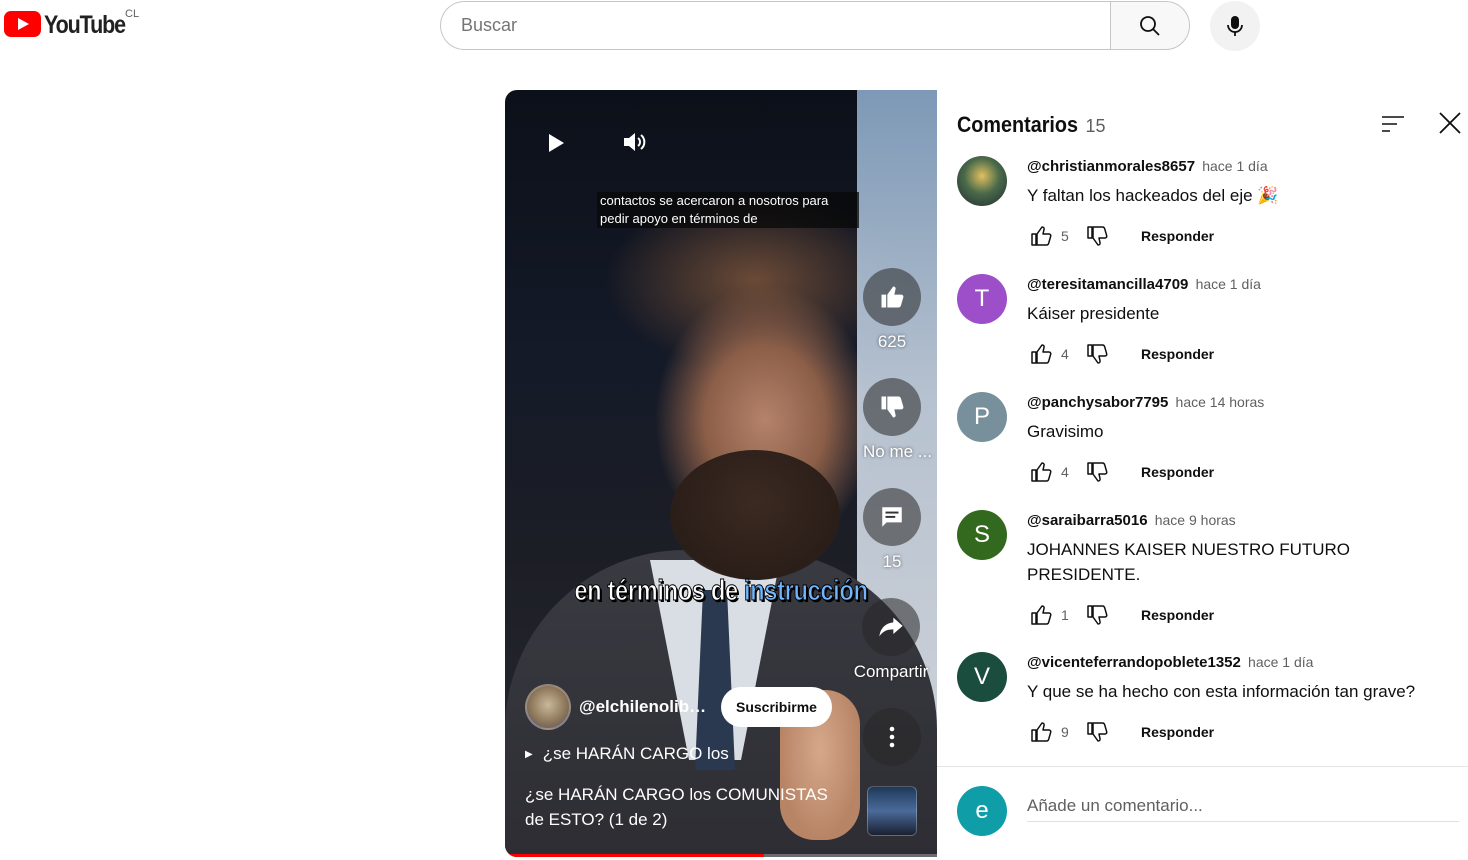 The image size is (1468, 860). I want to click on logo-text: YouTube, so click(85, 25).